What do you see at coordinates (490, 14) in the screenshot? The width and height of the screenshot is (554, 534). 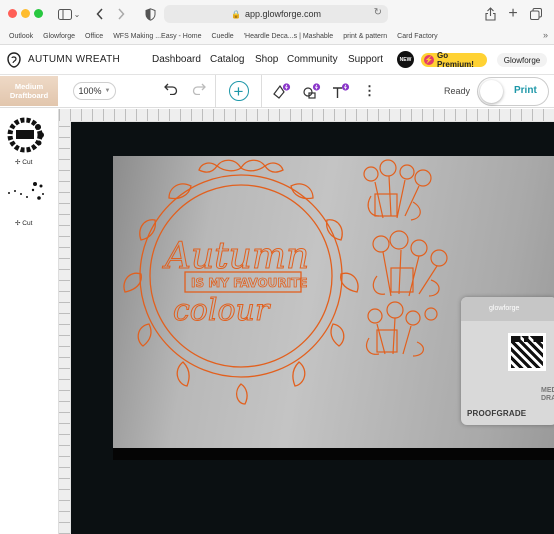 I see `share-icon` at bounding box center [490, 14].